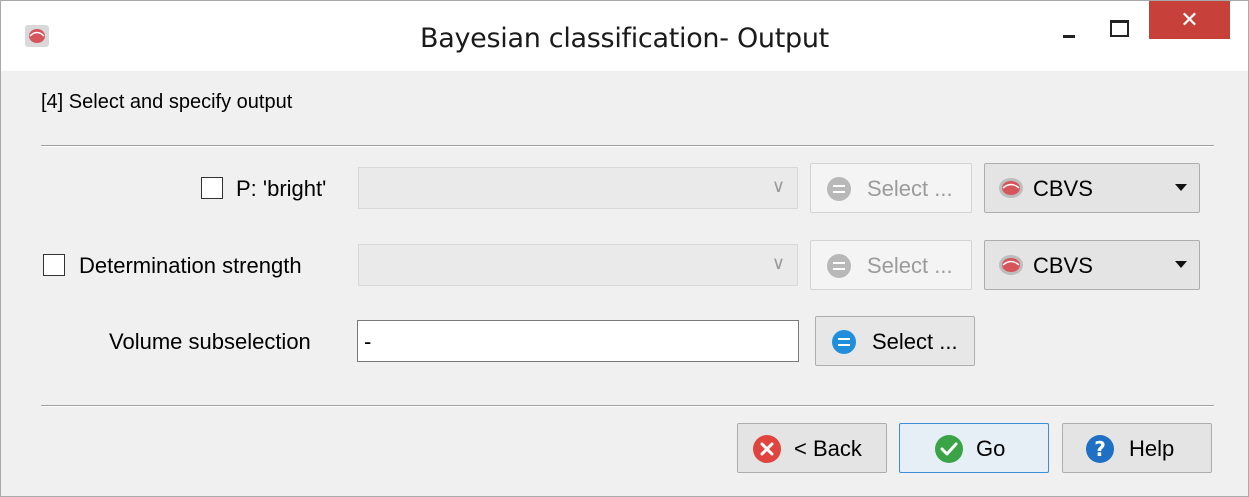 The width and height of the screenshot is (1249, 497). What do you see at coordinates (974, 448) in the screenshot?
I see `go-button: Go` at bounding box center [974, 448].